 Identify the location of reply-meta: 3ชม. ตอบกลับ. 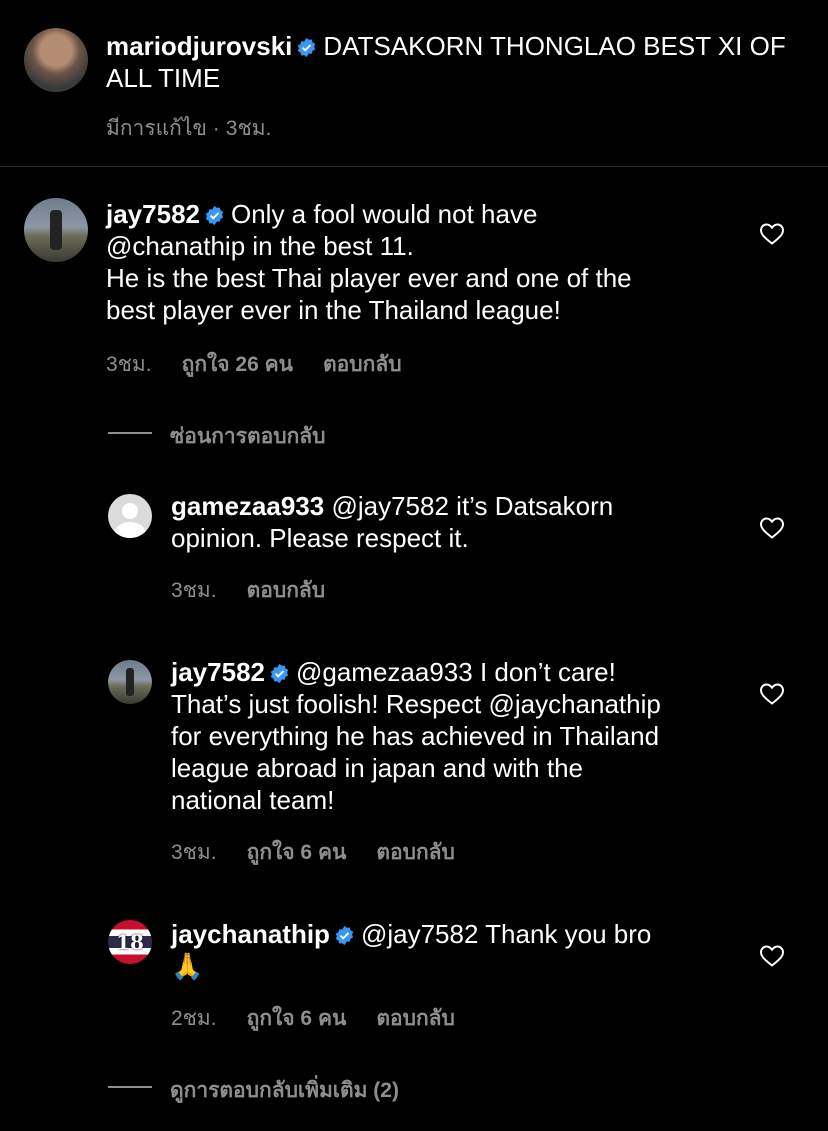
(263, 590).